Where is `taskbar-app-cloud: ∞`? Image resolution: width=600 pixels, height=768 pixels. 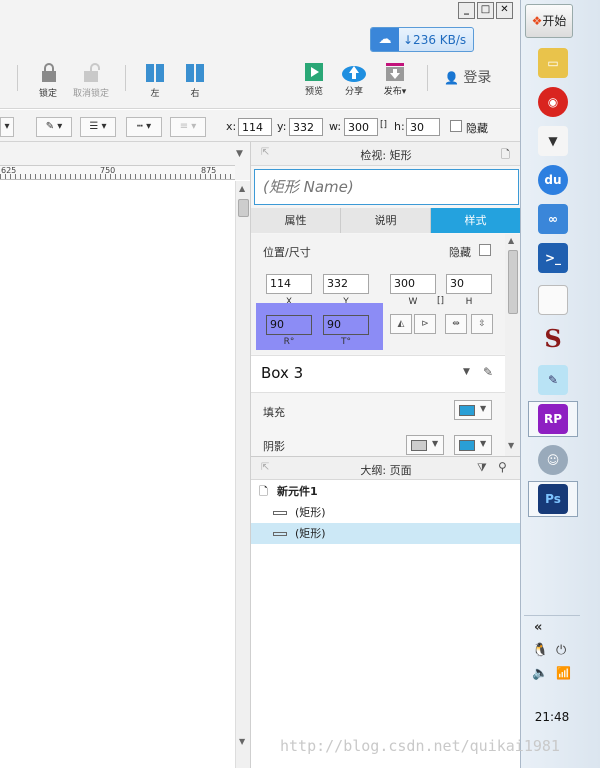
taskbar-app-cloud: ∞ is located at coordinates (553, 219).